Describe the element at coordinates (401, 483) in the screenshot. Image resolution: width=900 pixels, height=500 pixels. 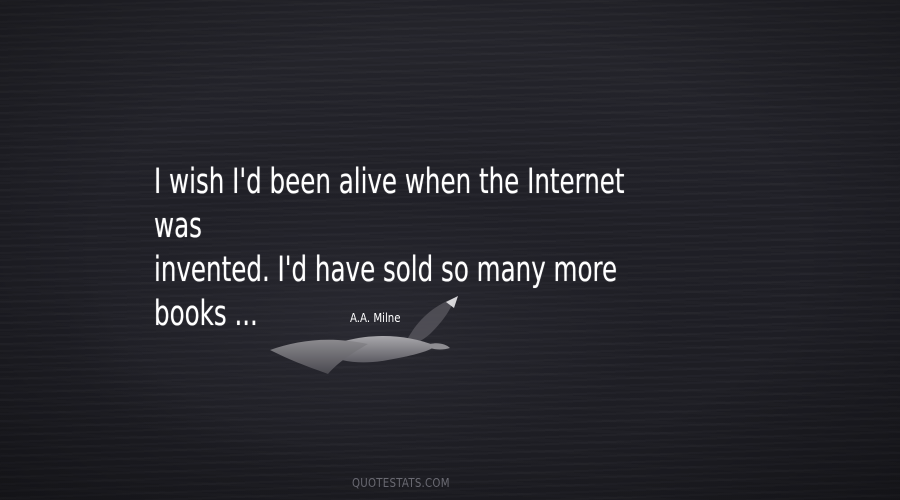
I see `site-watermark: QUOTESTATS.COM` at that location.